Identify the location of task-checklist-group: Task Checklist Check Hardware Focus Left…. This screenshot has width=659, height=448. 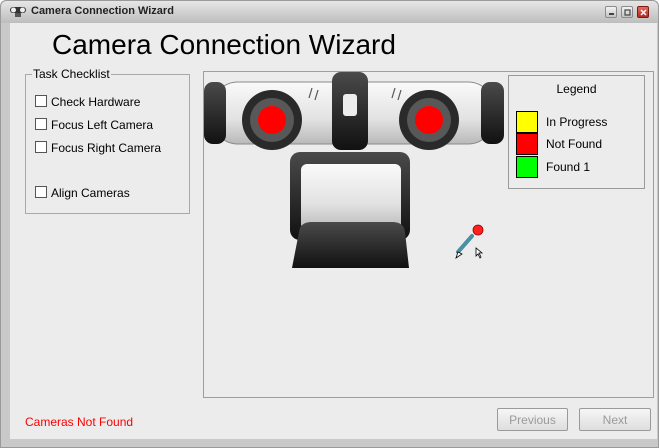
(107, 140).